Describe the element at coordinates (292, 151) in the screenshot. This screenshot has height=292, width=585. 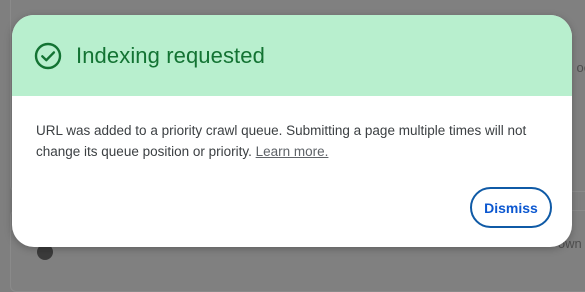
I see `learn-more-link: Learn more.` at that location.